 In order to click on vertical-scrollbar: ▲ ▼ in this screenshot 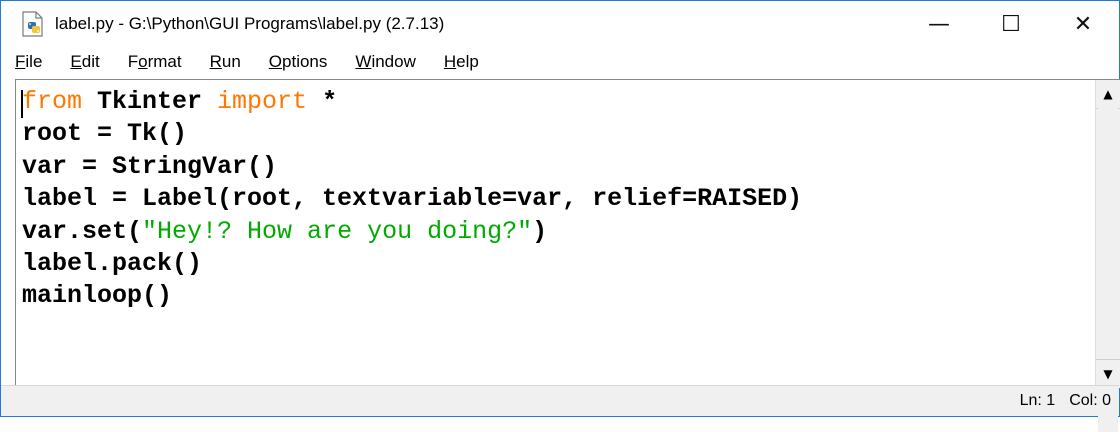, I will do `click(1107, 256)`.